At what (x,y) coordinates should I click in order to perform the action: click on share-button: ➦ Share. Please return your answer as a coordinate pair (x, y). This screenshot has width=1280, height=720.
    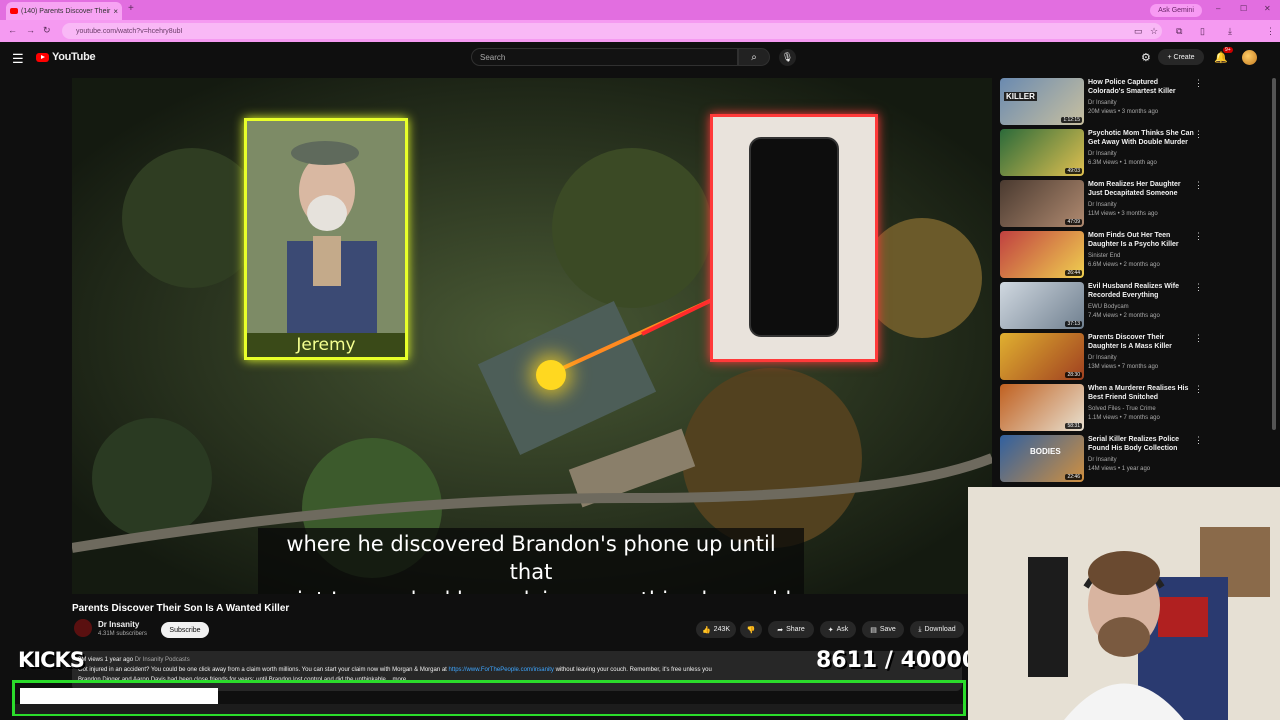
    Looking at the image, I should click on (791, 629).